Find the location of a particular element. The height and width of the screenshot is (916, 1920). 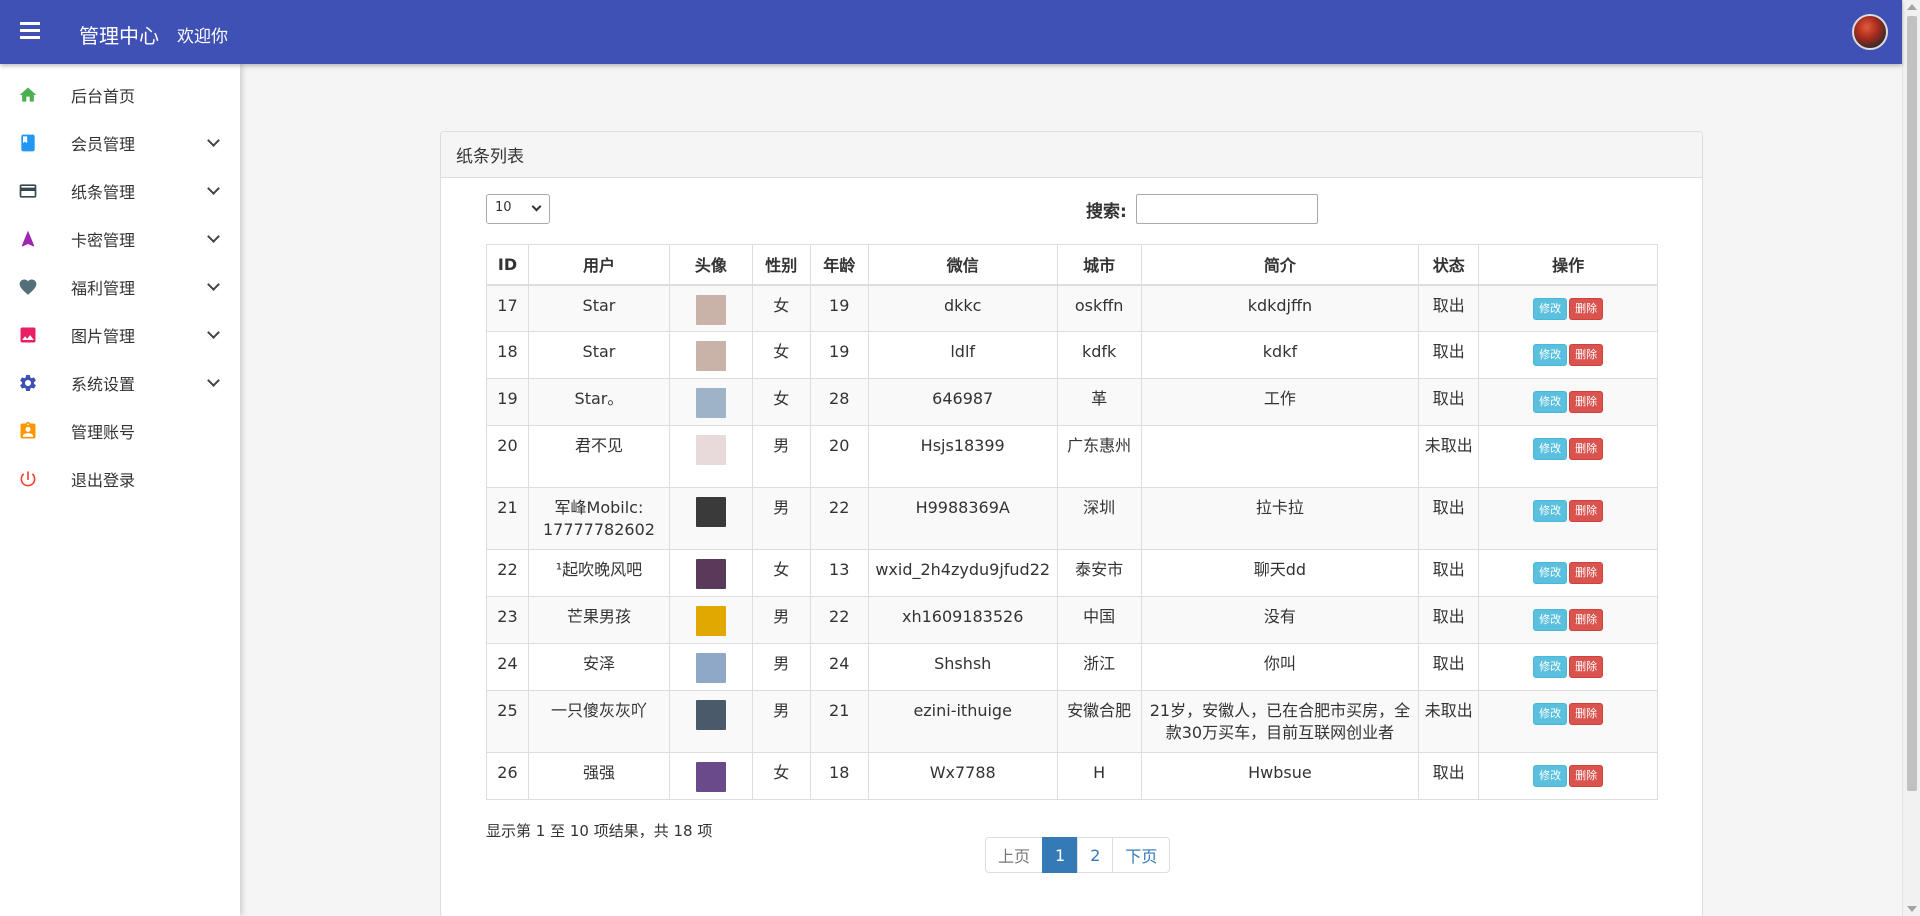

table-info: 显示第 1 至 10 项结果，共 18 项 is located at coordinates (599, 831).